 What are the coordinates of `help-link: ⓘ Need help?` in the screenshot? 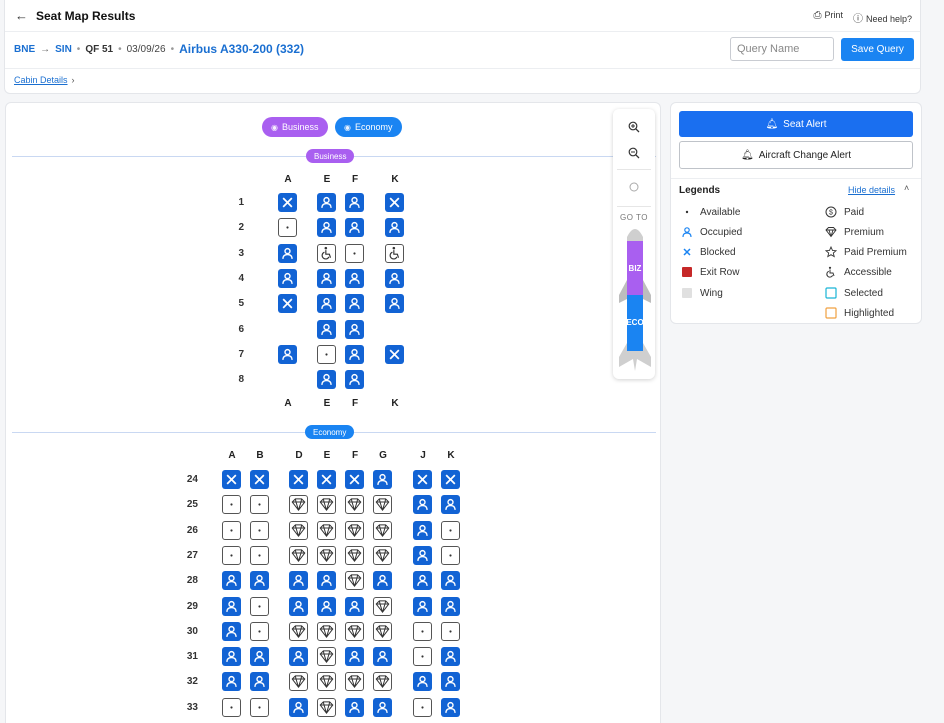 It's located at (882, 17).